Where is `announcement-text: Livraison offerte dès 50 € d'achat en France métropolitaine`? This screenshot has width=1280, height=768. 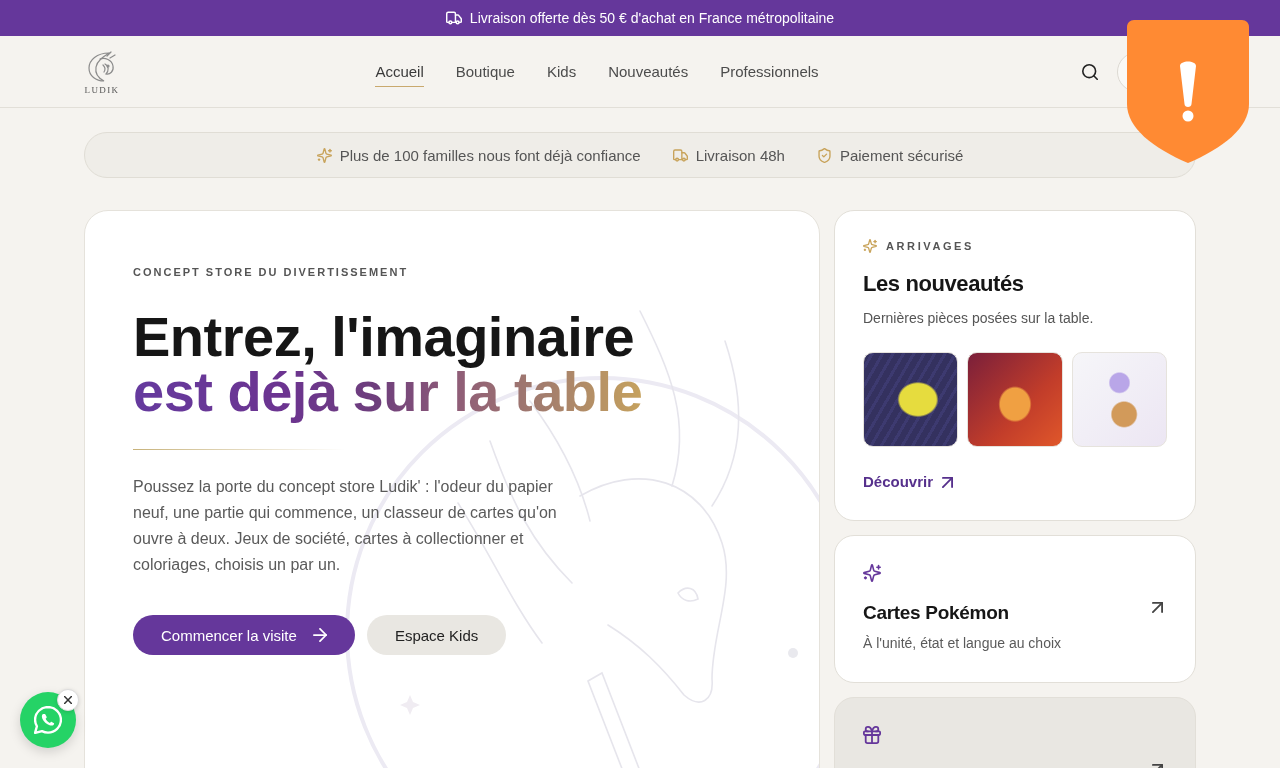 announcement-text: Livraison offerte dès 50 € d'achat en France métropolitaine is located at coordinates (652, 18).